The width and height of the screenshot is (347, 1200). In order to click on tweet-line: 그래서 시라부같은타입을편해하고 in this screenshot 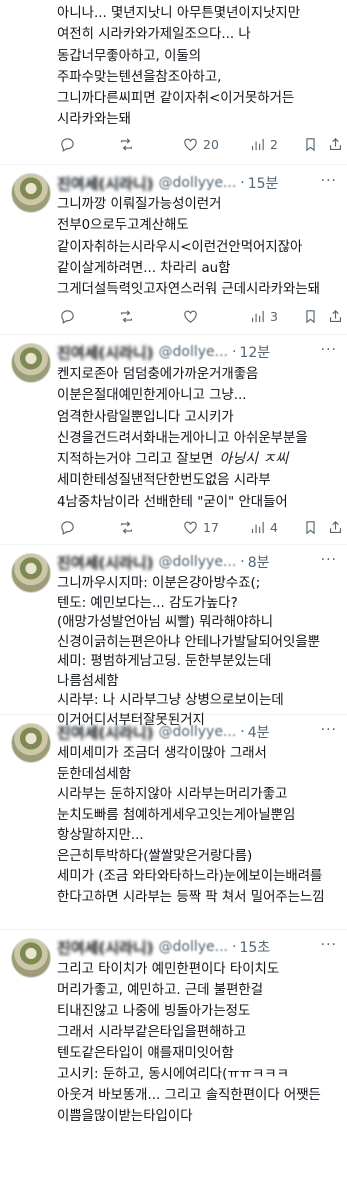, I will do `click(152, 1032)`.